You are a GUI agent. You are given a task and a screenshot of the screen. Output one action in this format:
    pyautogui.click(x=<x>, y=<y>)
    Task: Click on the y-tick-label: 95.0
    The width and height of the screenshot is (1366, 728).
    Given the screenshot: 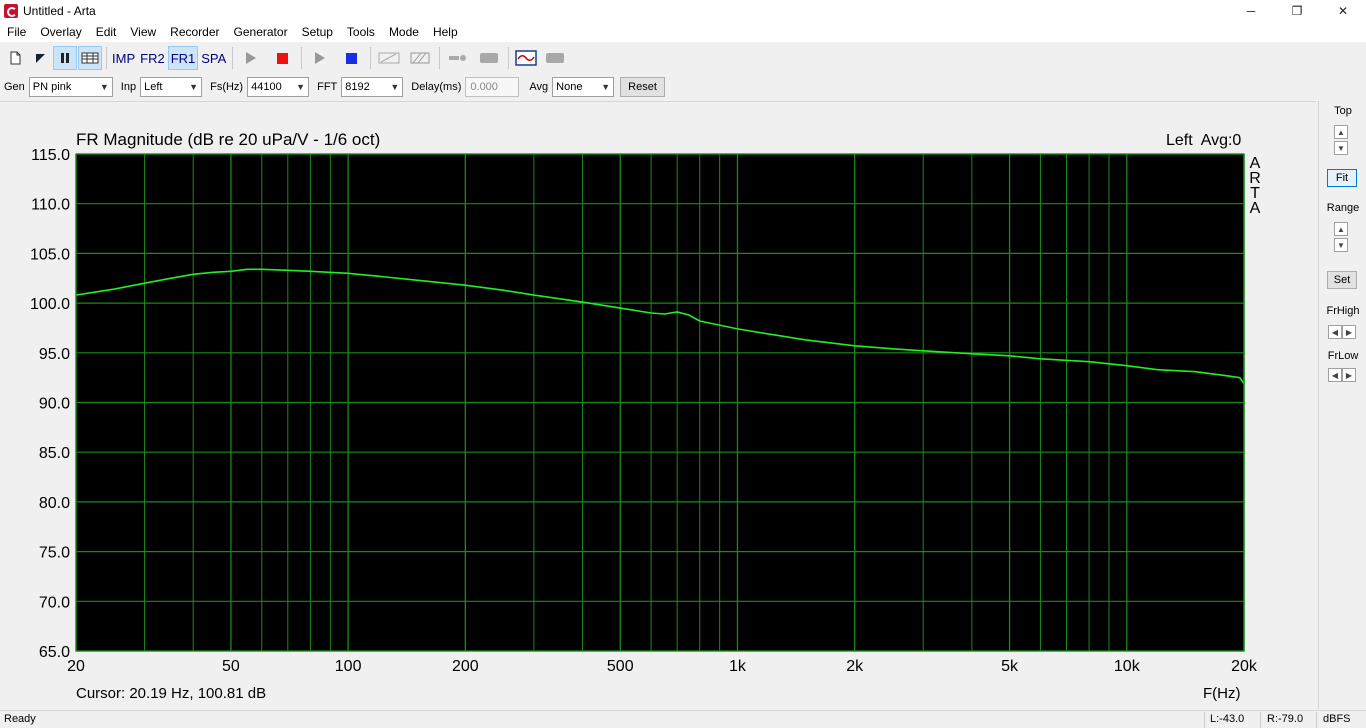 What is the action you would take?
    pyautogui.click(x=54, y=354)
    